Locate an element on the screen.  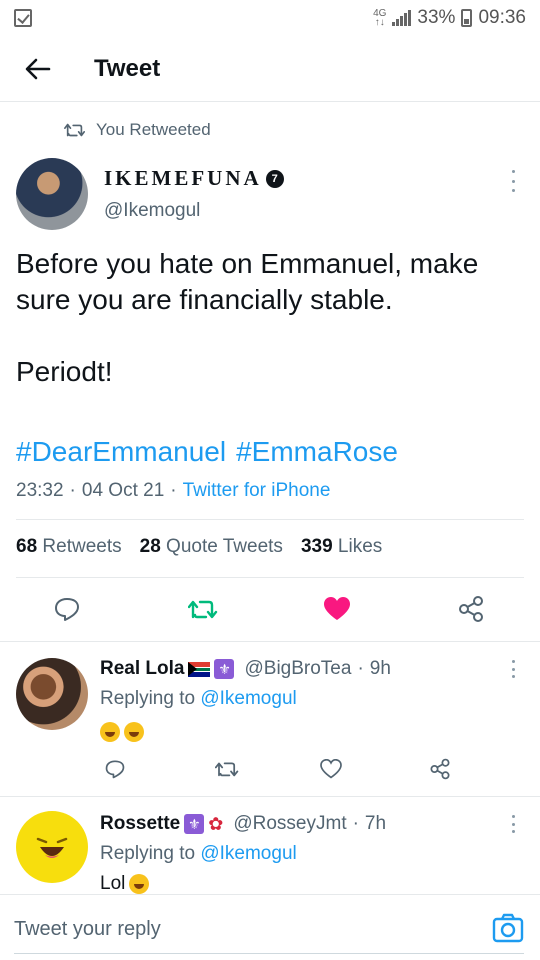
hashtag-link: #DearEmmanuel is located at coordinates (121, 452).